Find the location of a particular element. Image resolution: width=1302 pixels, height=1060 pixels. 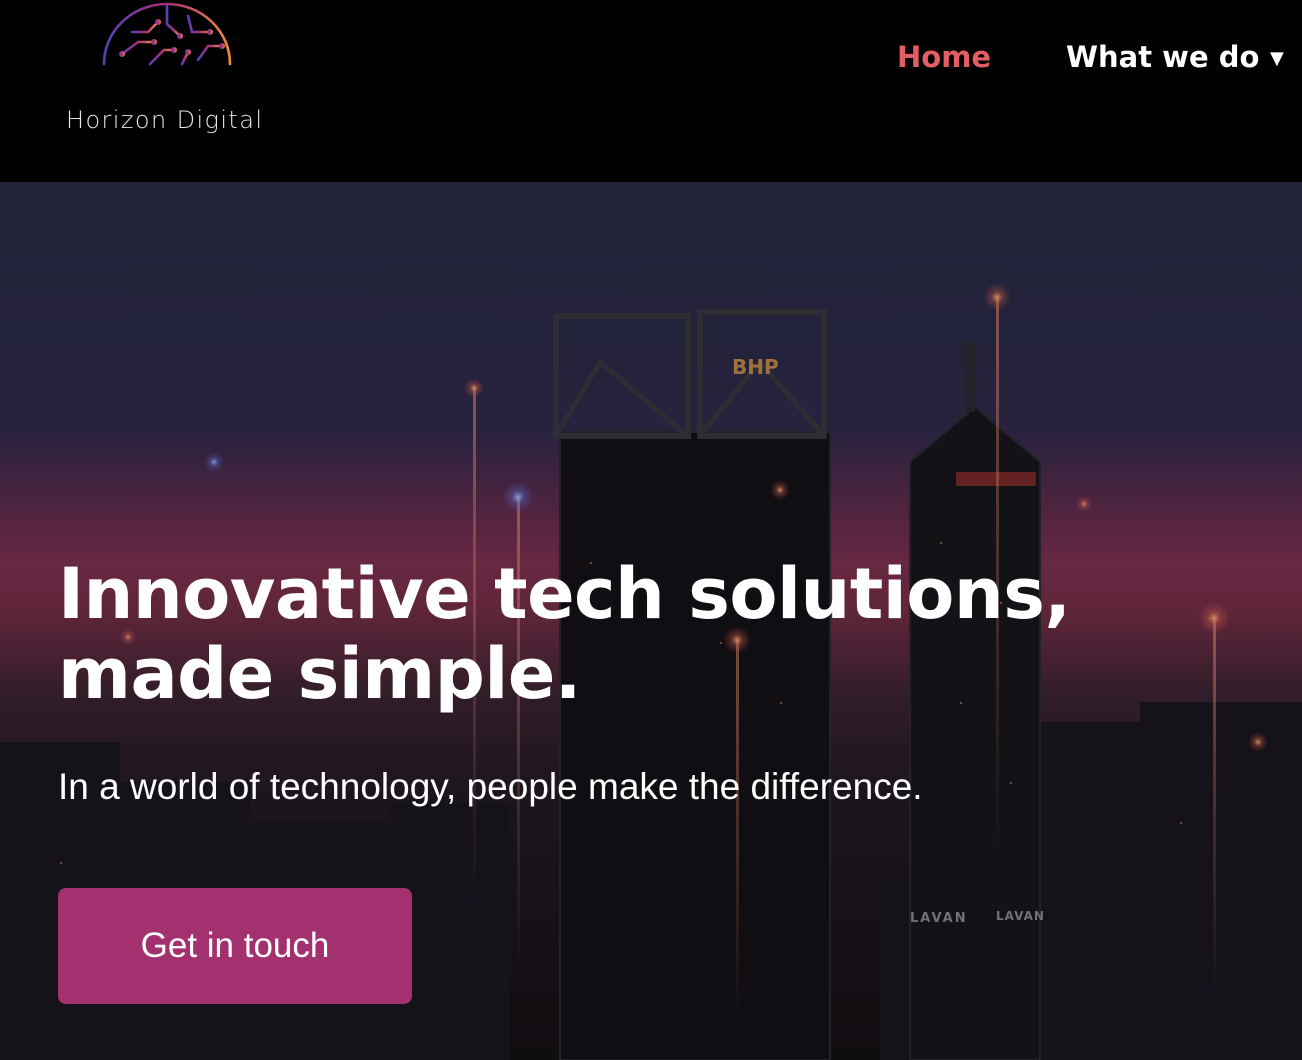

hero-title-line-1: Innovative tech solutions, is located at coordinates (564, 594).